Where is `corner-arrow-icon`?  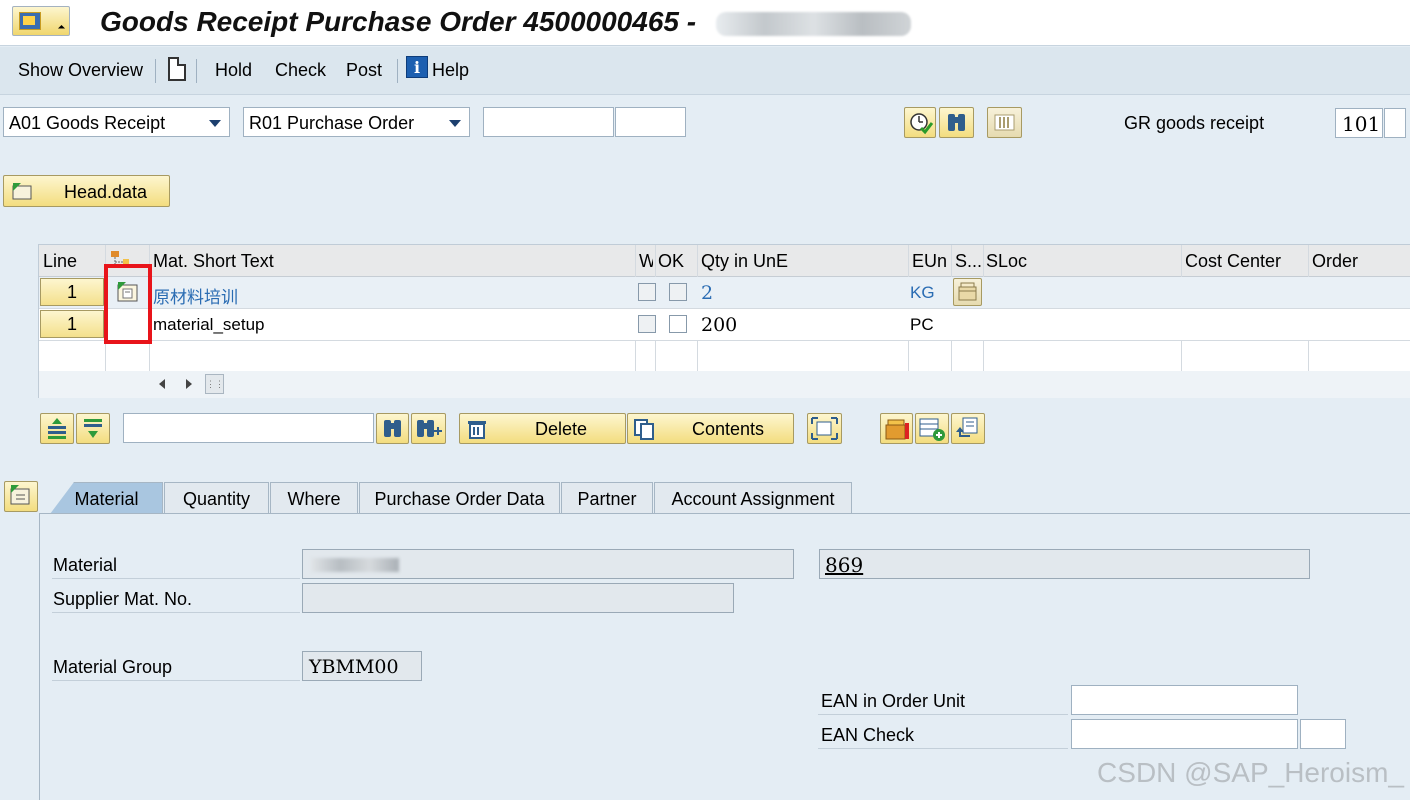
corner-arrow-icon is located at coordinates (61, 28).